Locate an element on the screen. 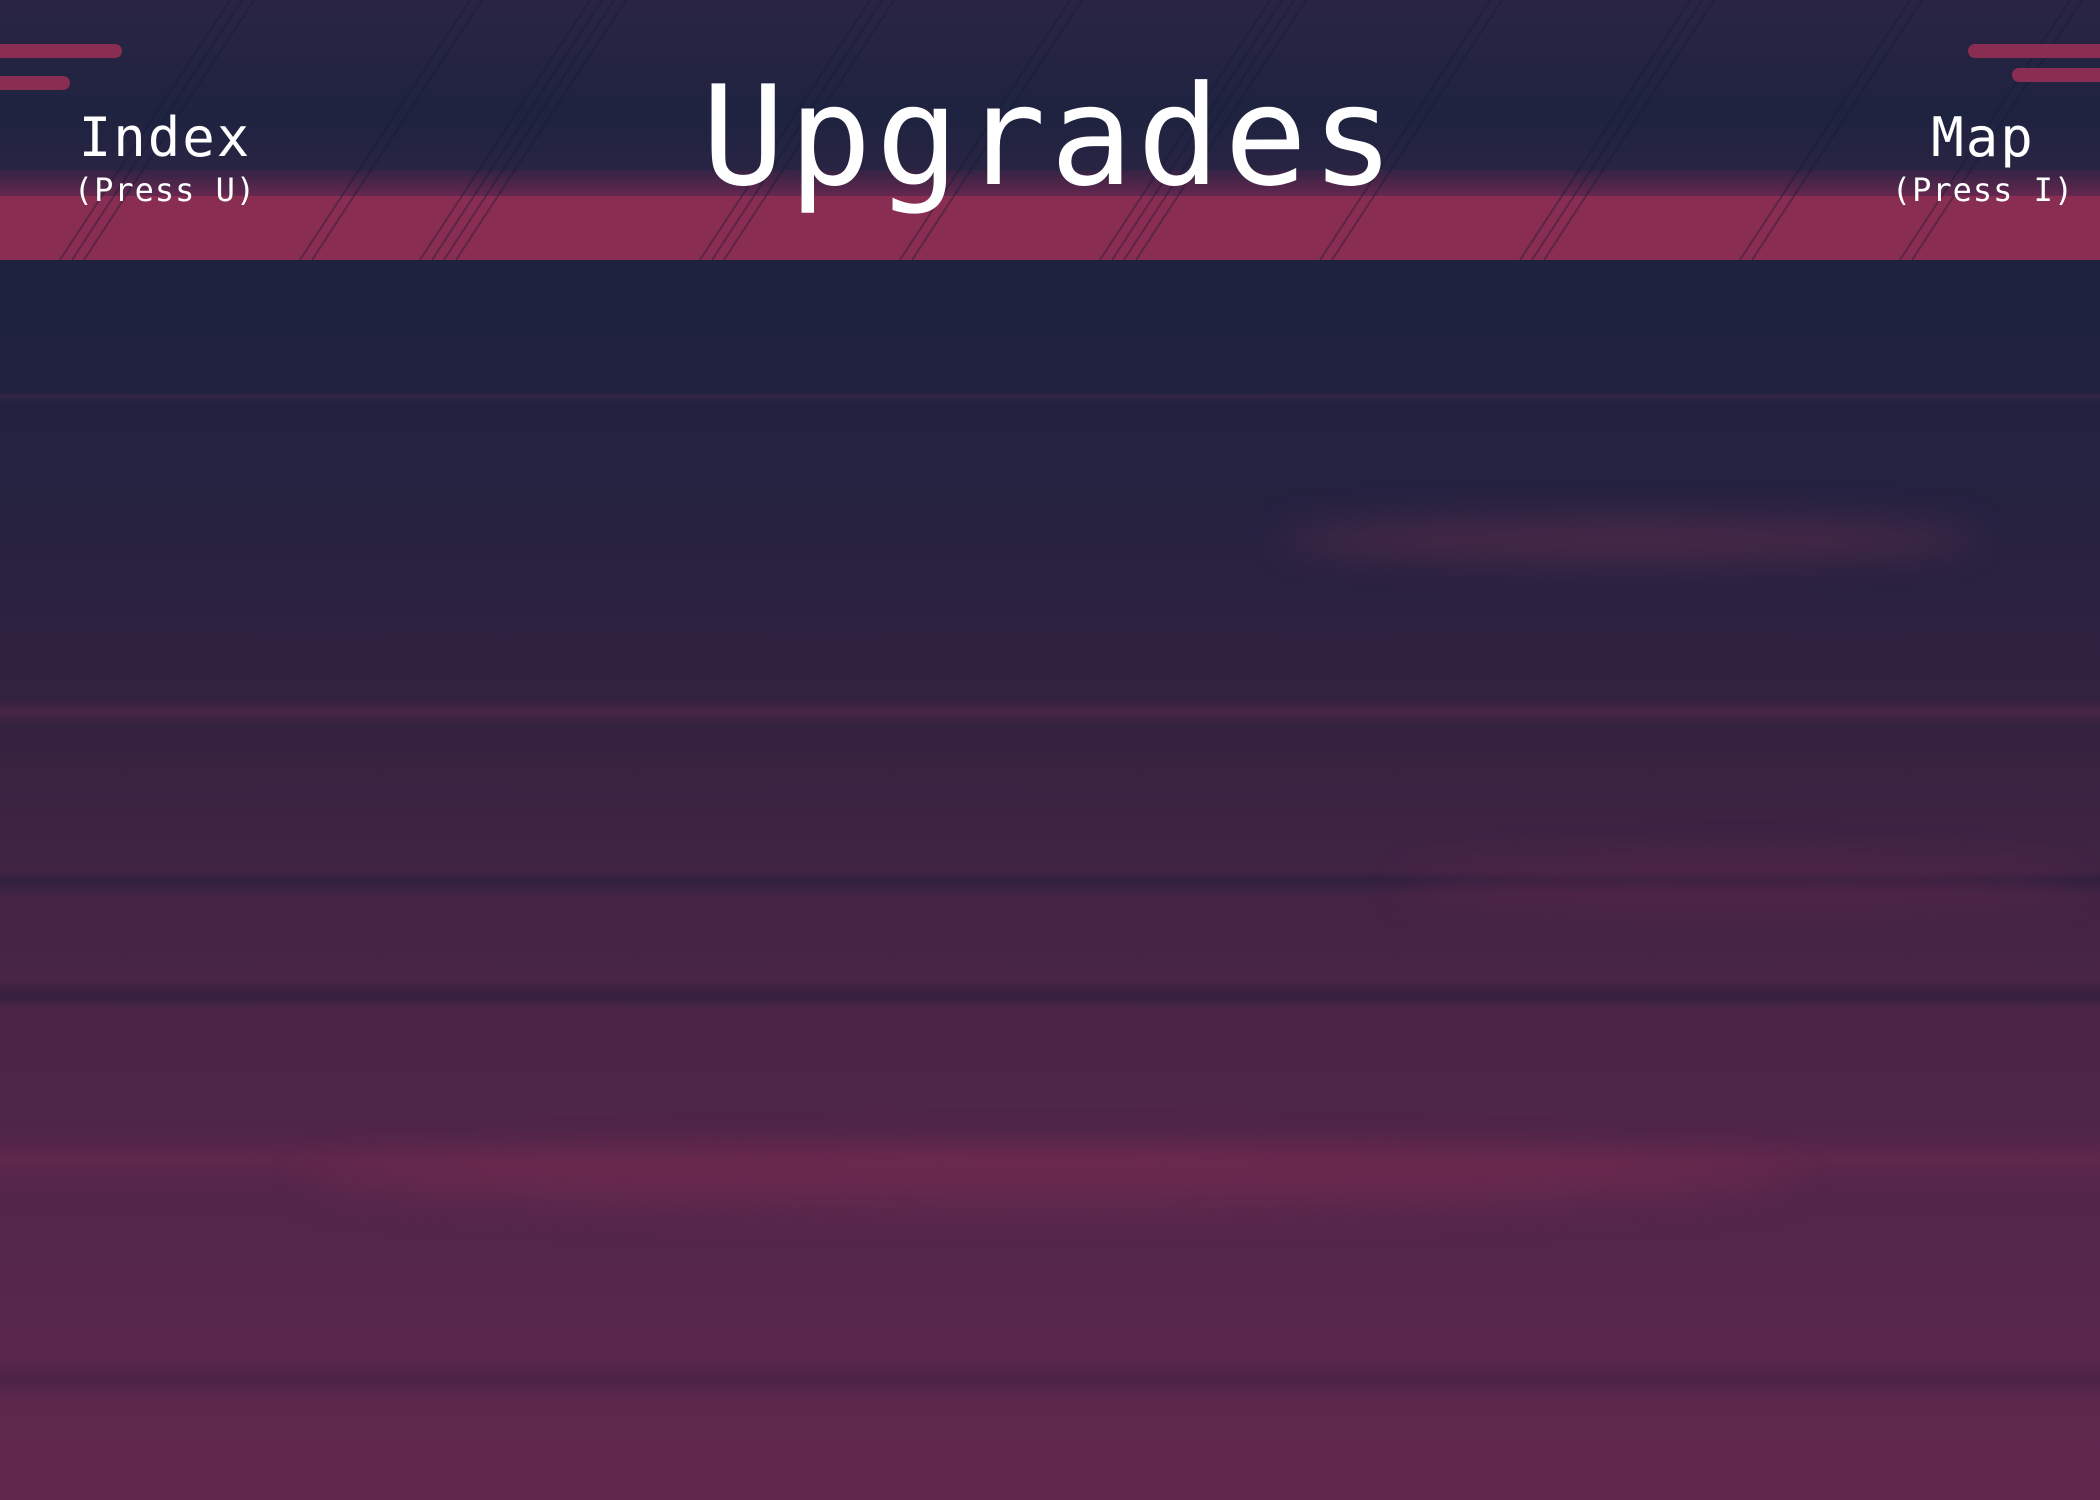 This screenshot has width=2100, height=1500. map-tab-label: Map is located at coordinates (1983, 137).